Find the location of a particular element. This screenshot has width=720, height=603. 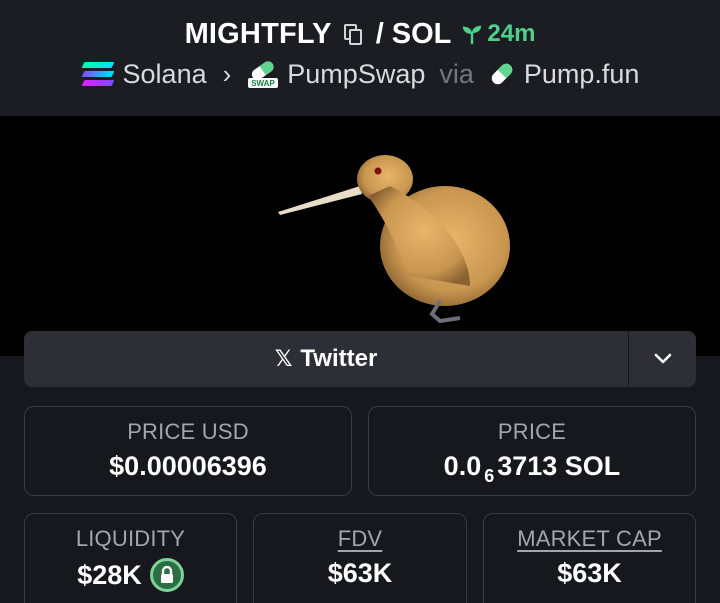

price-native-prefix: 0.0 is located at coordinates (462, 466).